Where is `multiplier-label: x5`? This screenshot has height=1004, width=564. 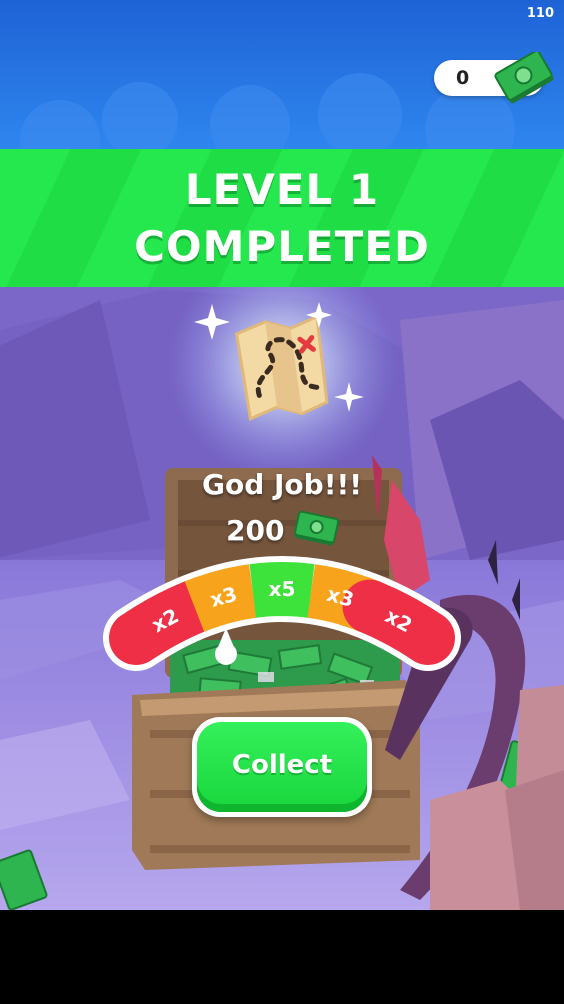
multiplier-label: x5 is located at coordinates (282, 589).